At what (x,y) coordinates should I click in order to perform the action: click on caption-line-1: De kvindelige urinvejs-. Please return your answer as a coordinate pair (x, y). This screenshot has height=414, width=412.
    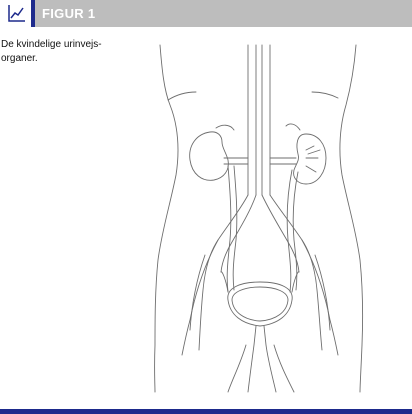
    Looking at the image, I should click on (51, 44).